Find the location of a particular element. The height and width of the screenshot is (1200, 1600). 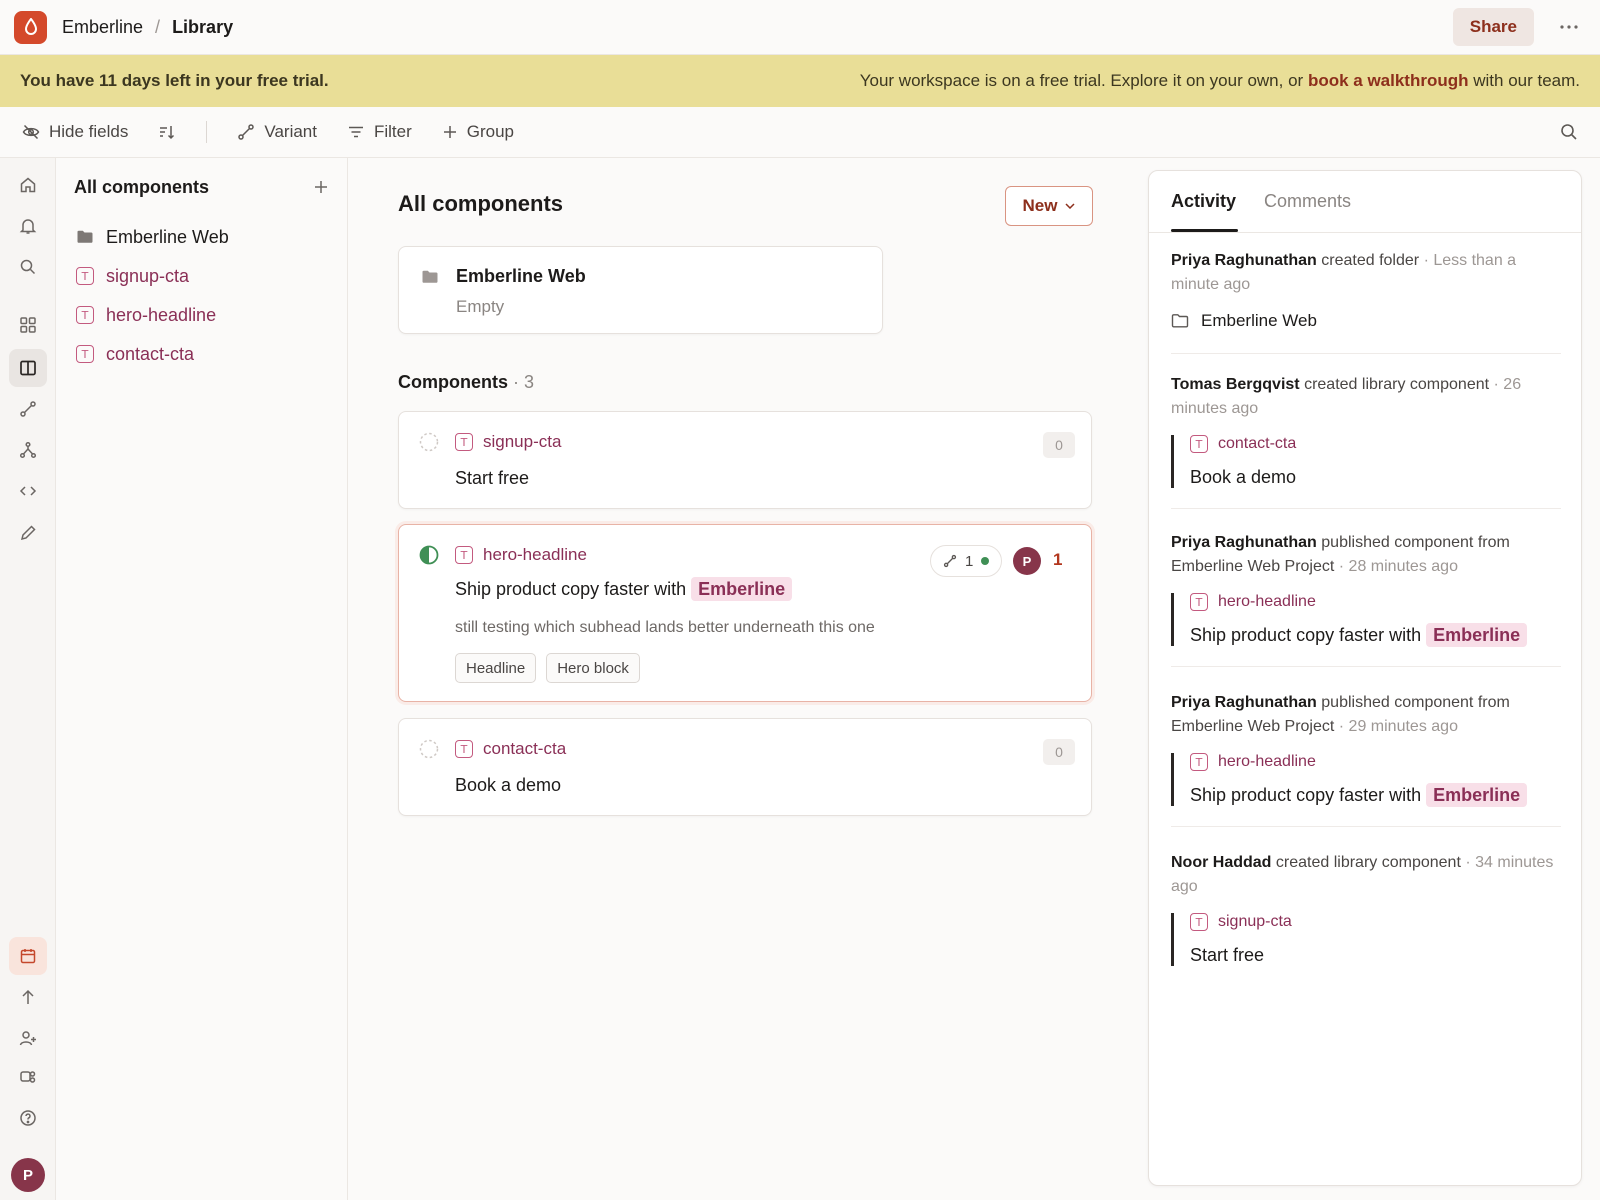

share-button: Share is located at coordinates (1493, 27).